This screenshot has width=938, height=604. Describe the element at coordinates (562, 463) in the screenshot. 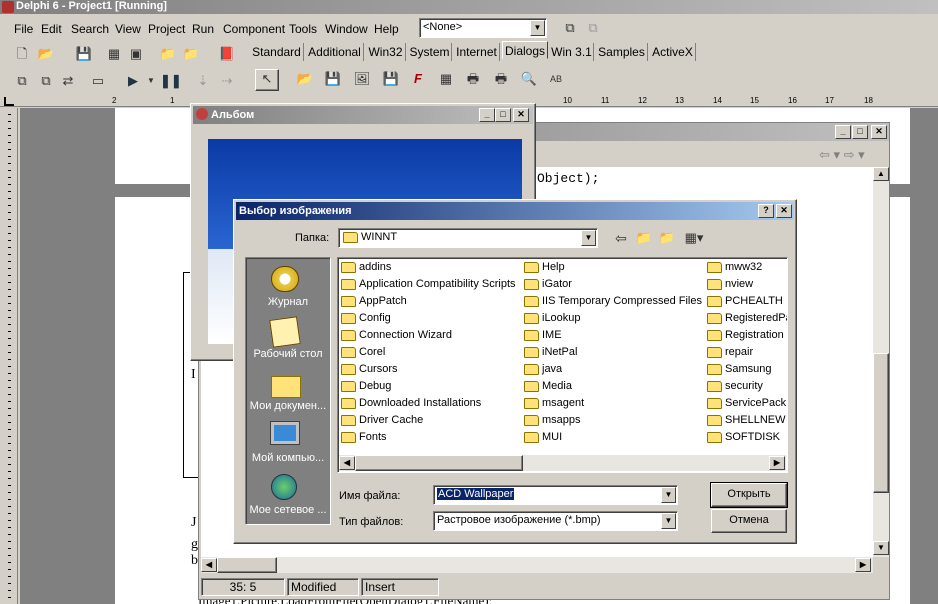

I see `file-list-h-scrollbar: ◀ ▶` at that location.